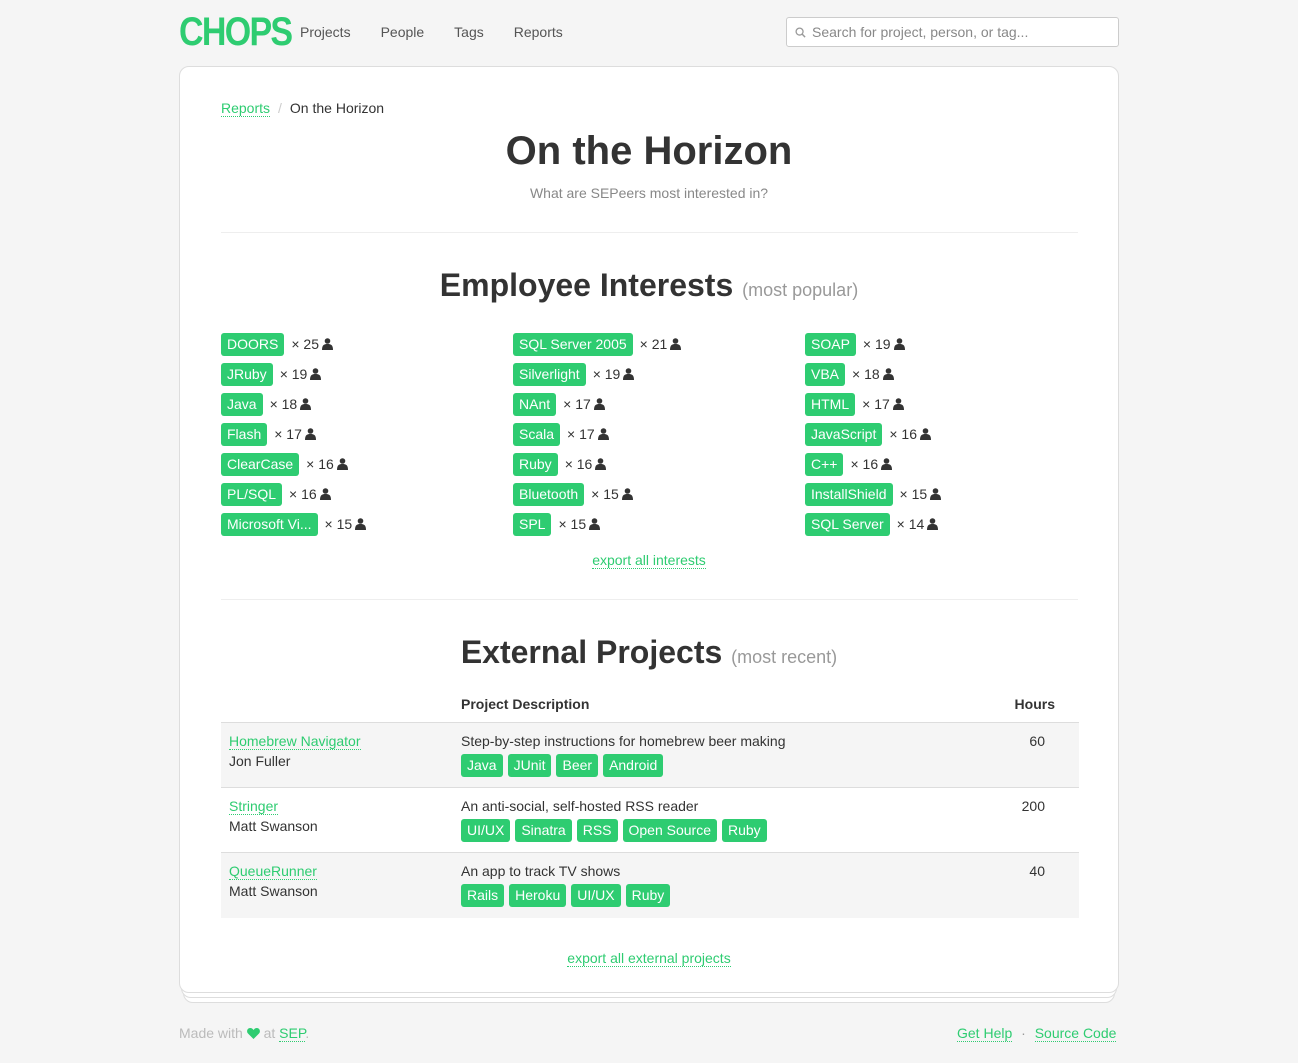  Describe the element at coordinates (538, 895) in the screenshot. I see `project-tag: Heroku` at that location.